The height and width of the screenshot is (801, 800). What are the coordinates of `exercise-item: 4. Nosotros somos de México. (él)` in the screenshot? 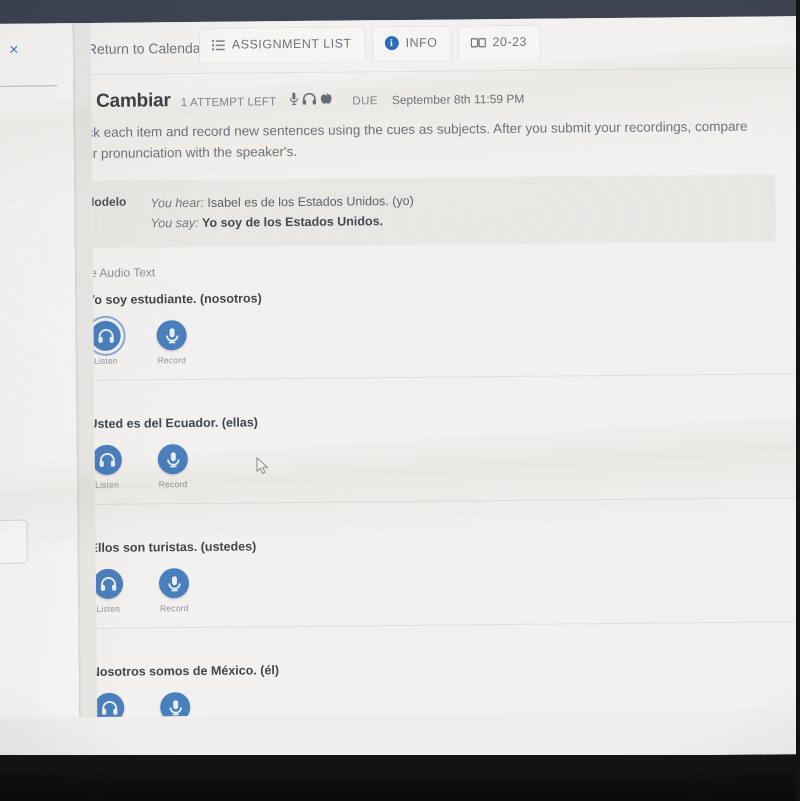 It's located at (445, 687).